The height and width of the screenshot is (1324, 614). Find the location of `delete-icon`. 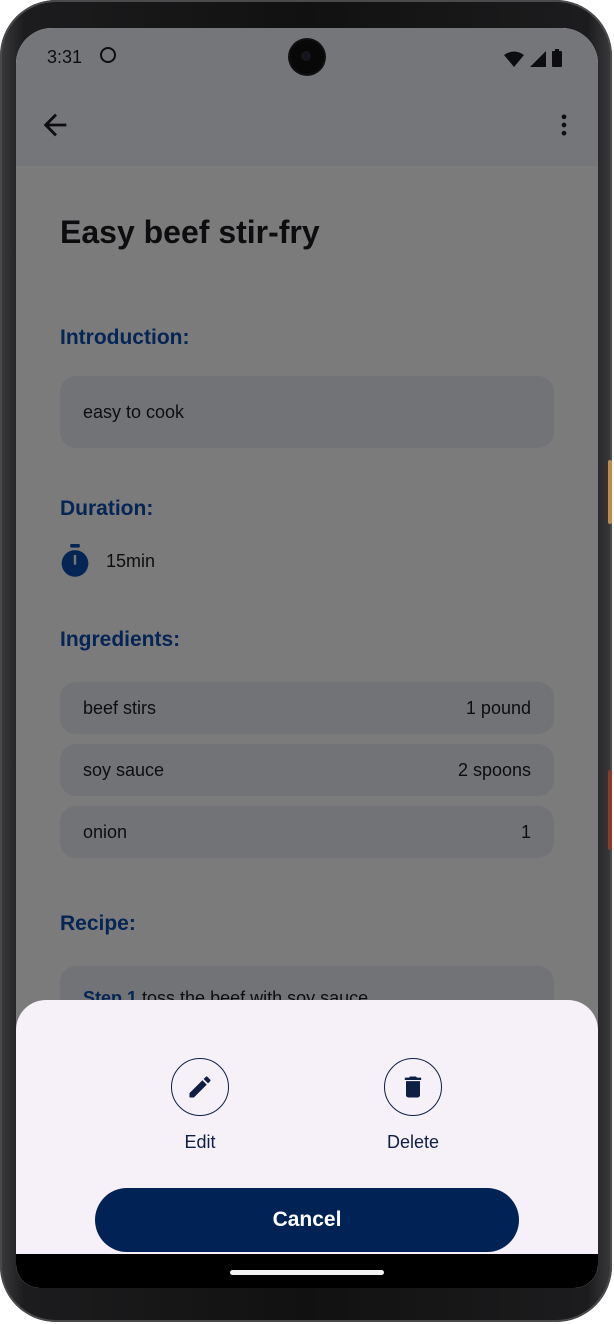

delete-icon is located at coordinates (413, 1087).